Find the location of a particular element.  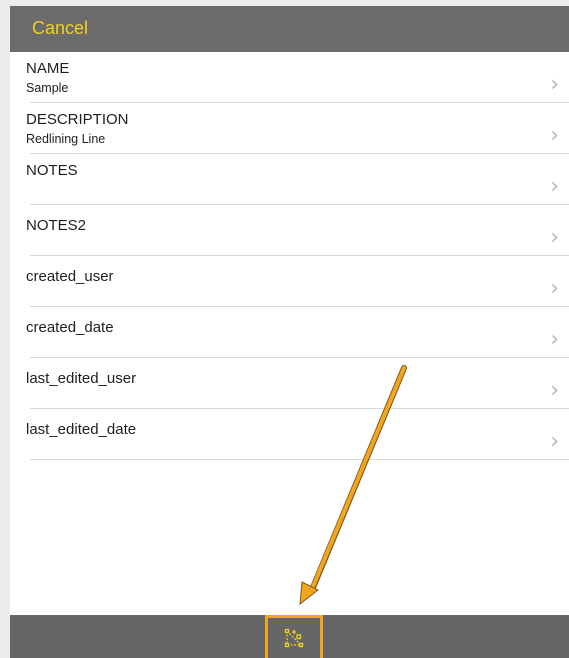

field-row-notes2: NOTES2 › is located at coordinates (297, 230).